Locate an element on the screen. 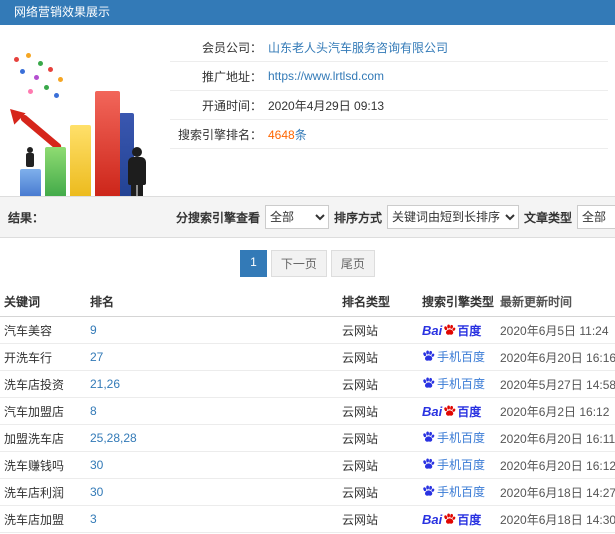  company-link: 山东老人头汽车服务咨询有限公司 is located at coordinates (358, 47).